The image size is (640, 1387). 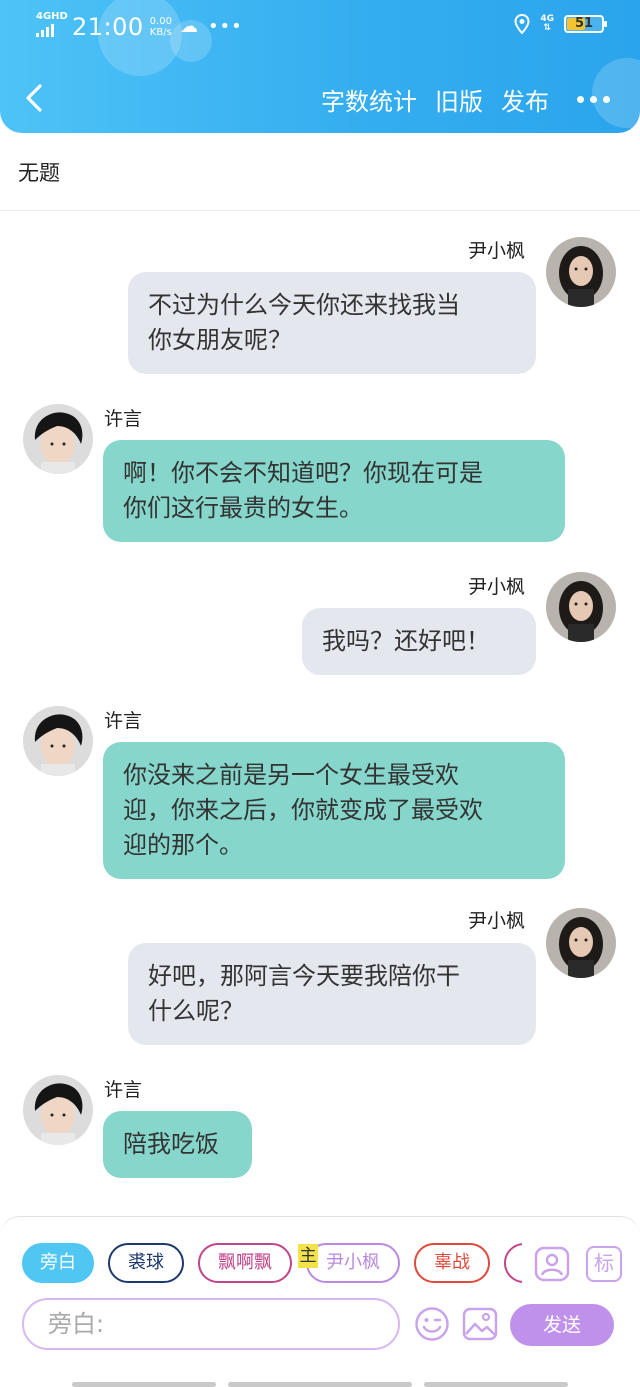 What do you see at coordinates (459, 99) in the screenshot?
I see `old-version-button: 旧版` at bounding box center [459, 99].